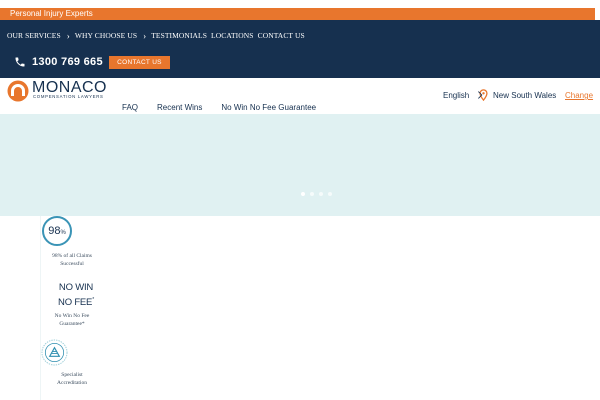 The height and width of the screenshot is (400, 600). Describe the element at coordinates (139, 62) in the screenshot. I see `contact-us-button: CONTACT US` at that location.